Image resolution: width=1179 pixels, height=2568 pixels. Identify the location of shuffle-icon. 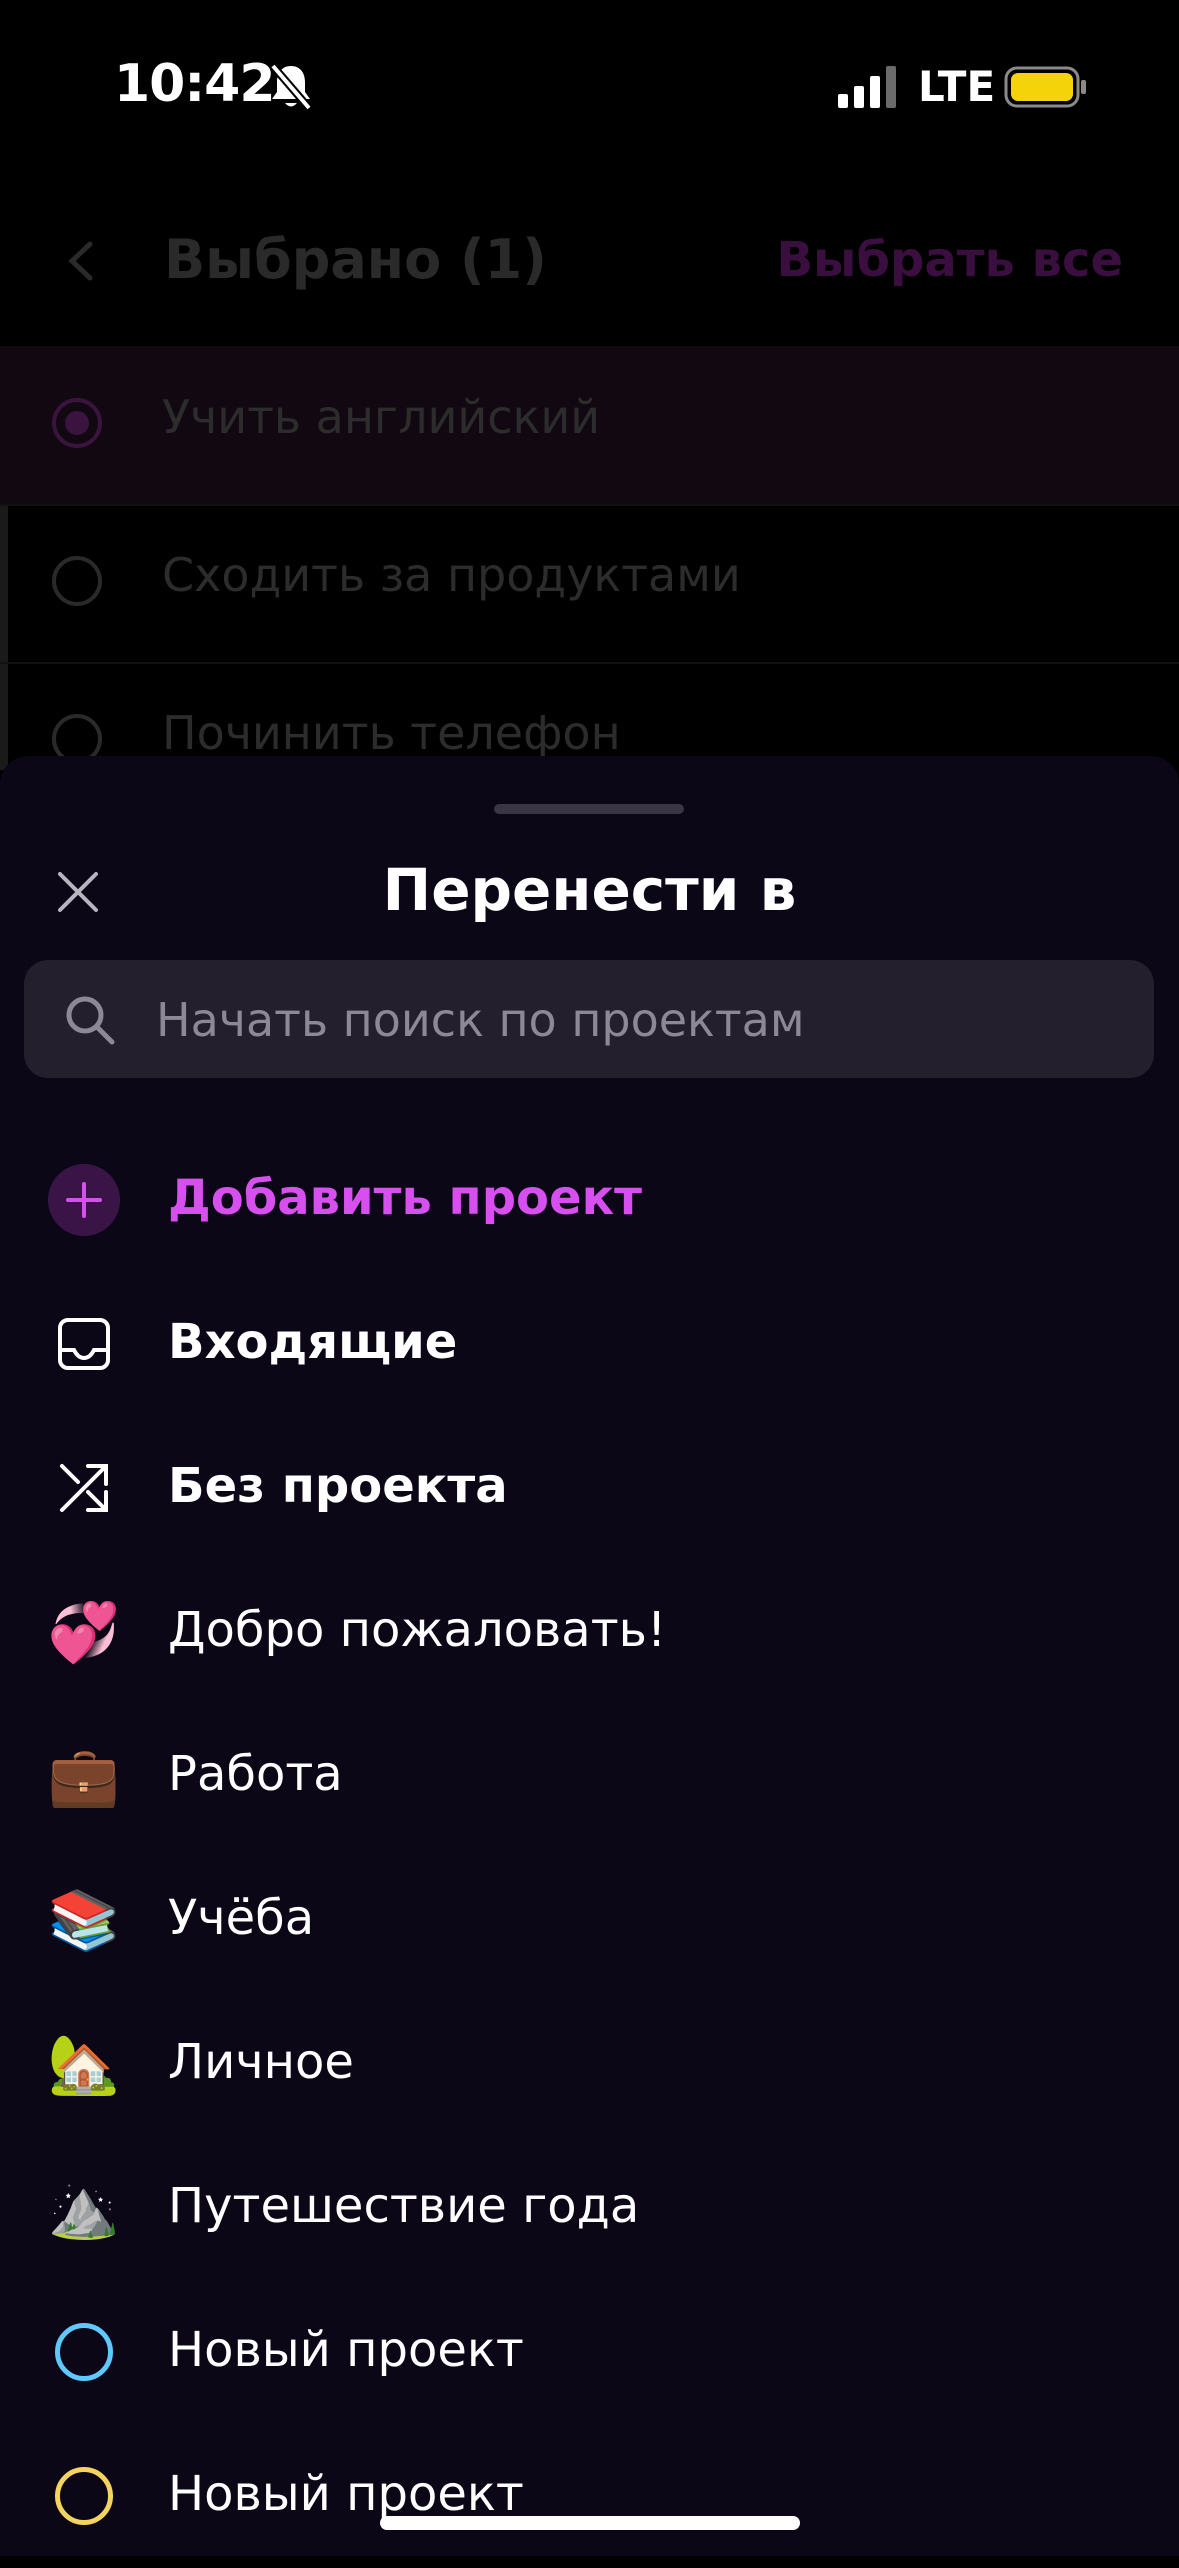
(84, 1488).